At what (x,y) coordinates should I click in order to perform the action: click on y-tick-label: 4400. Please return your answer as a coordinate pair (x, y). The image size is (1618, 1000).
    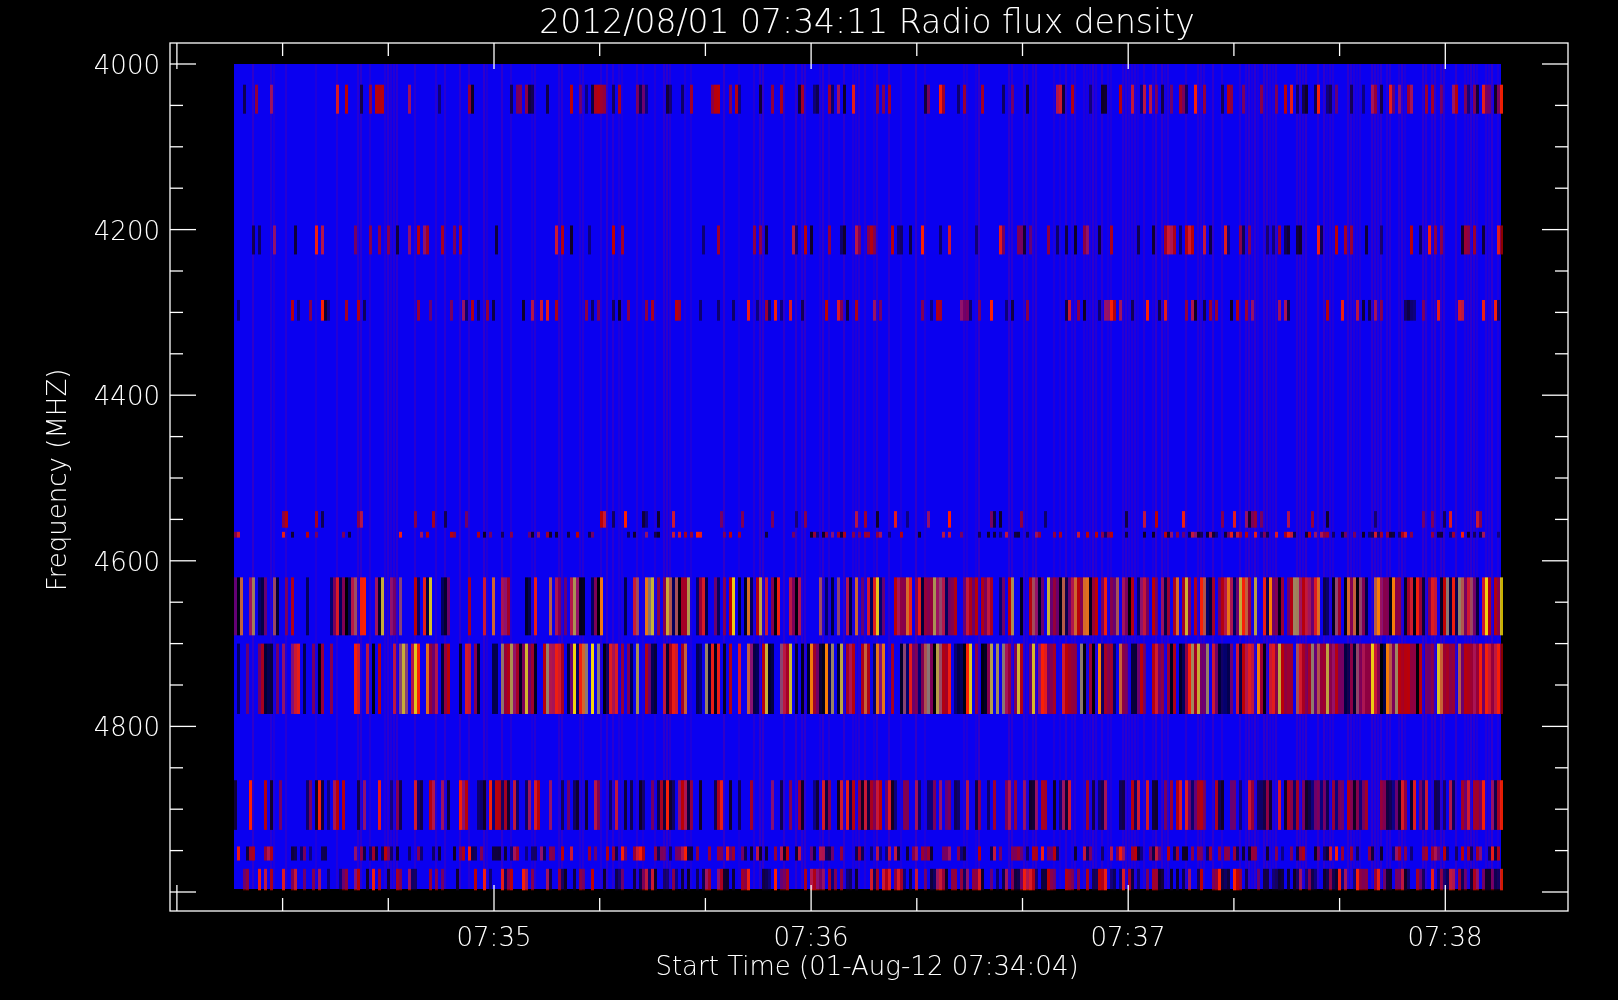
    Looking at the image, I should click on (126, 396).